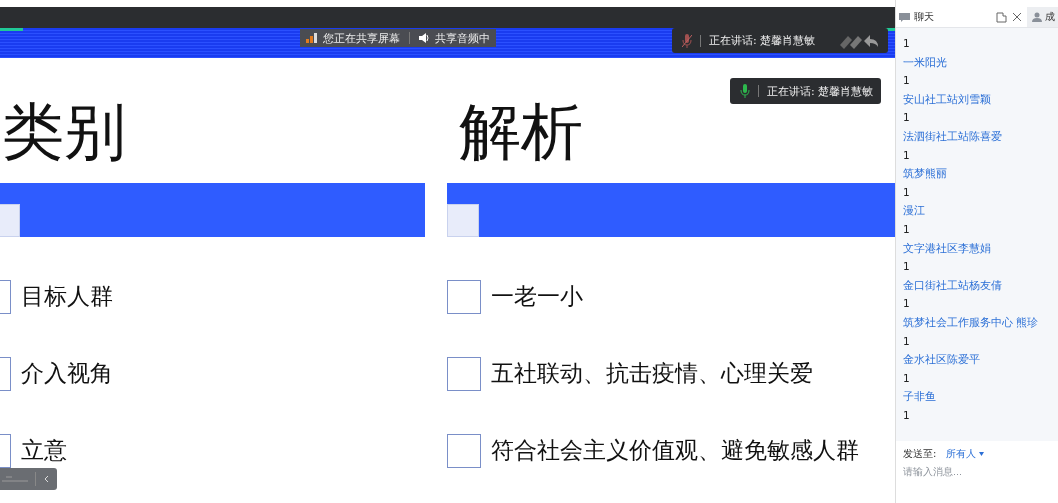 This screenshot has width=1058, height=503. Describe the element at coordinates (46, 479) in the screenshot. I see `collapse-icon` at that location.